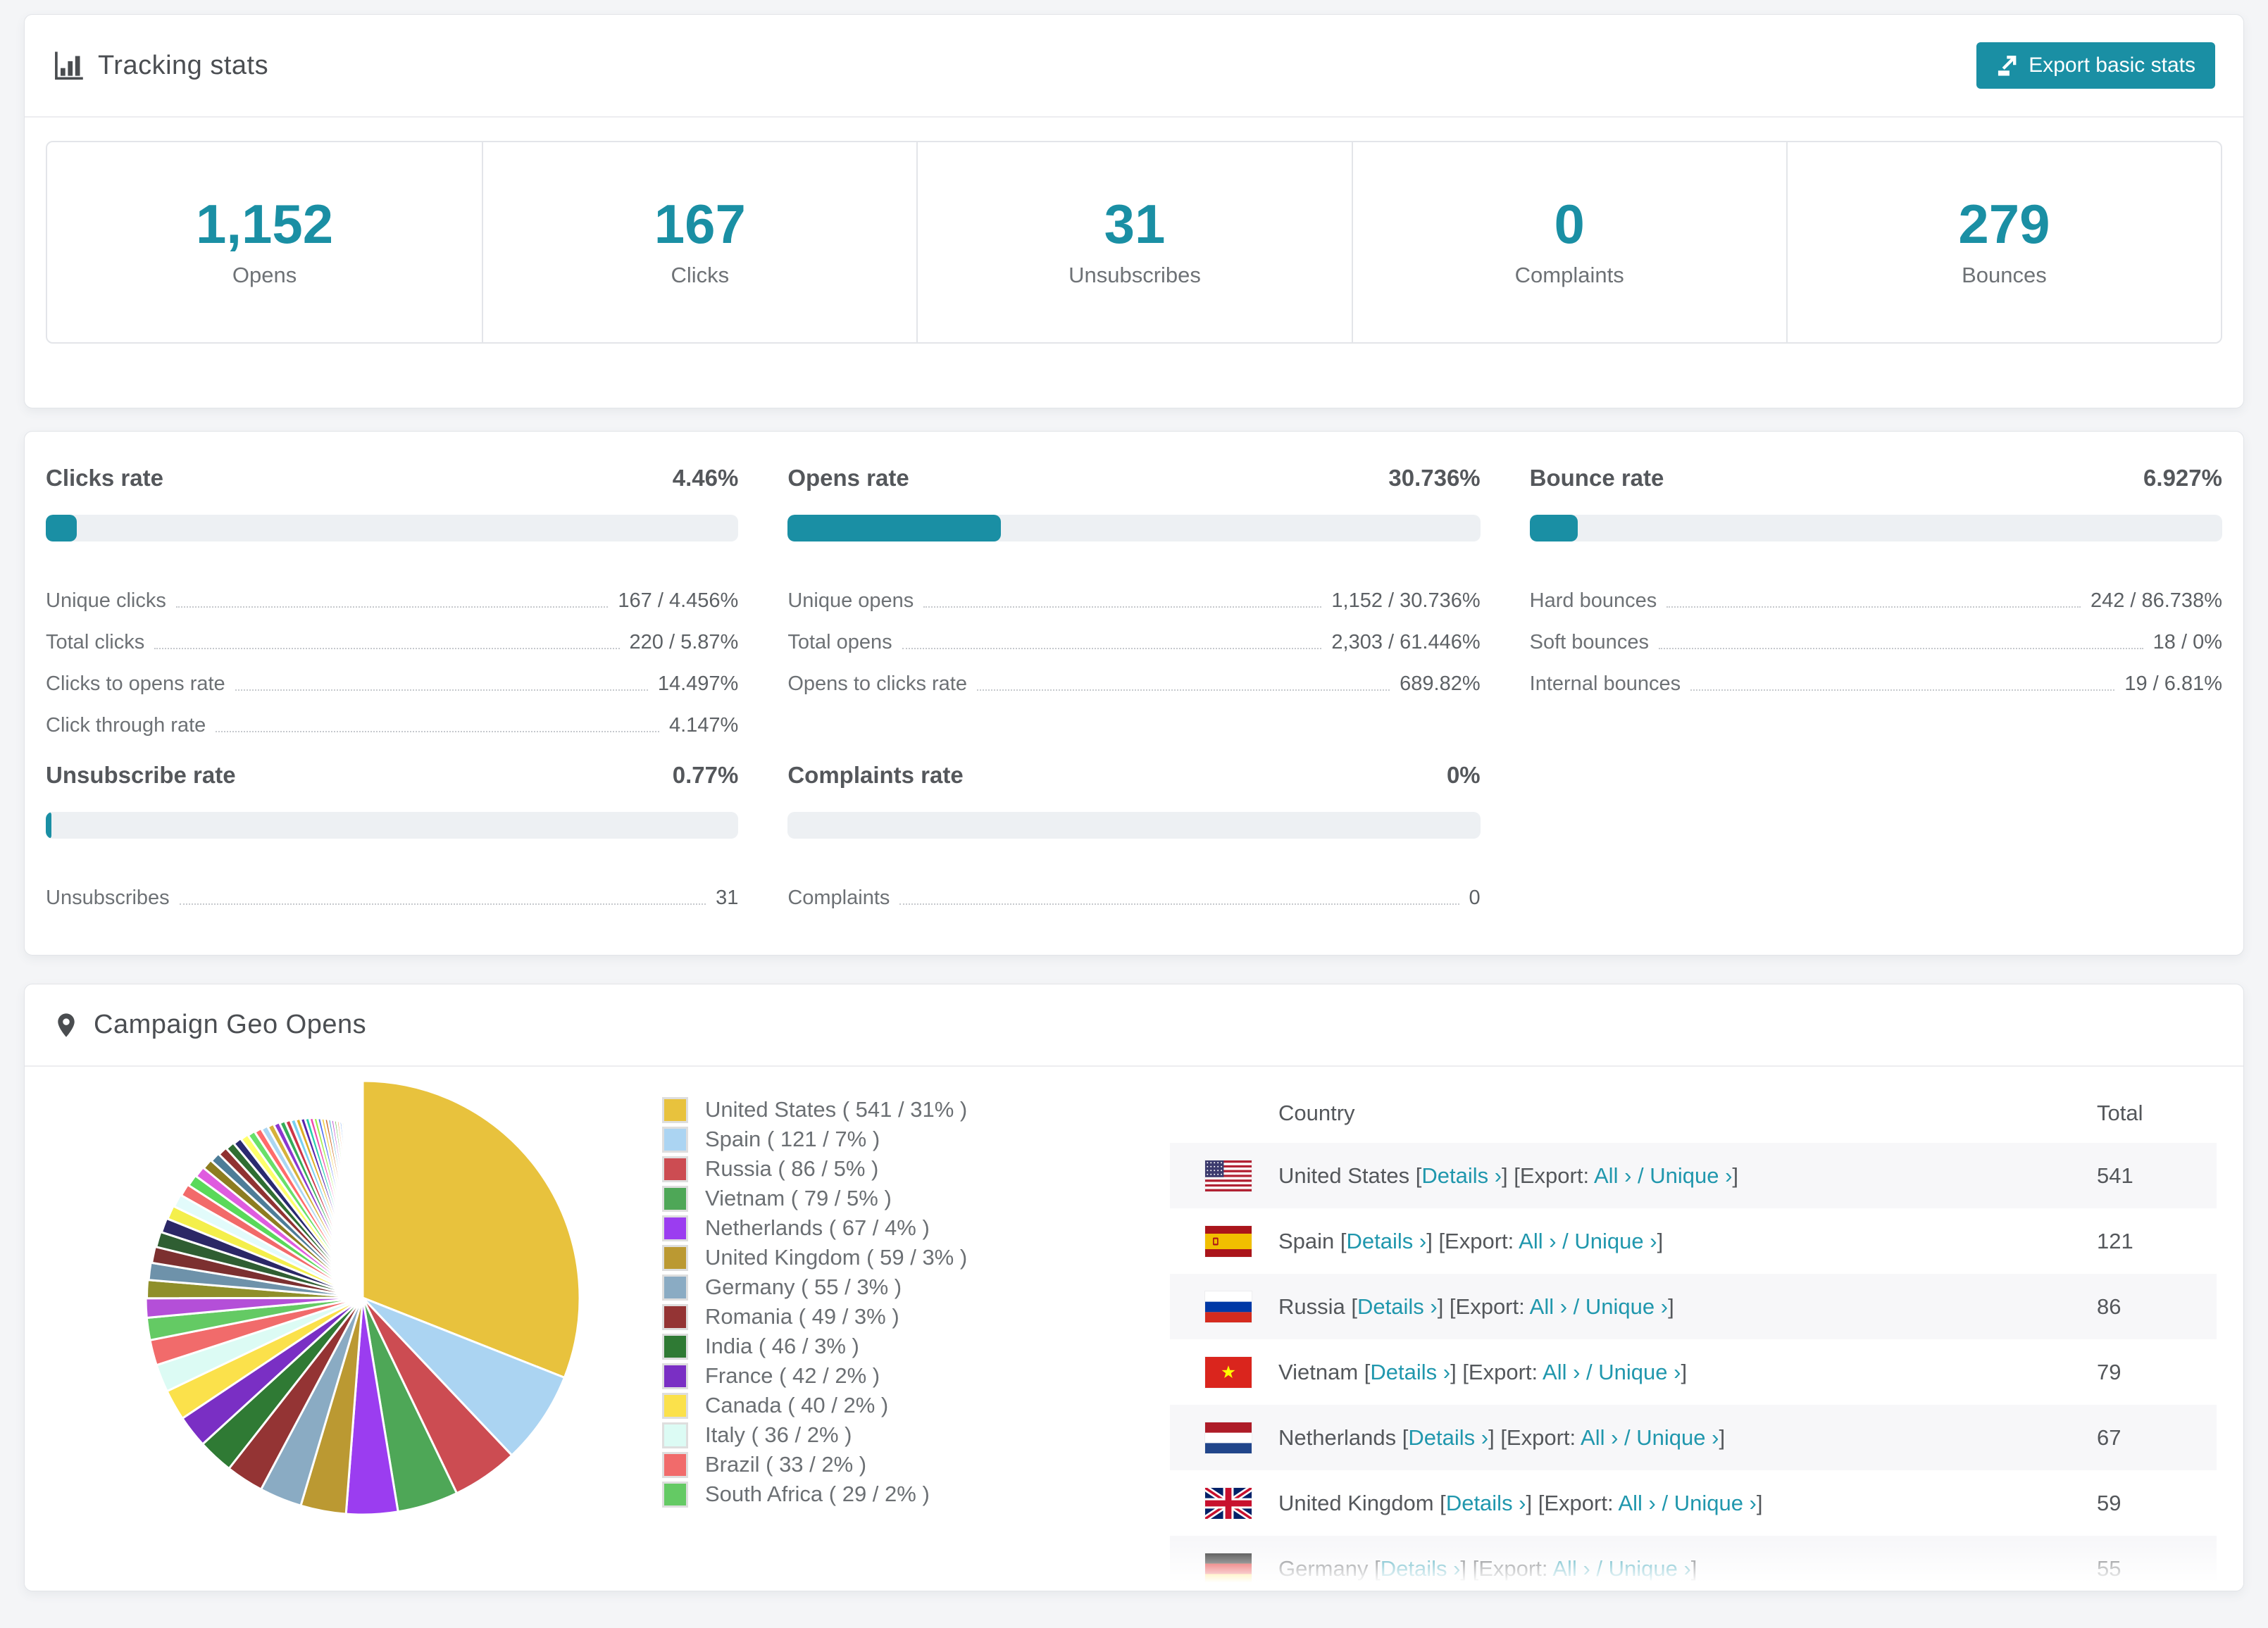  What do you see at coordinates (2095, 65) in the screenshot?
I see `export-basic-stats-button: Export basic stats` at bounding box center [2095, 65].